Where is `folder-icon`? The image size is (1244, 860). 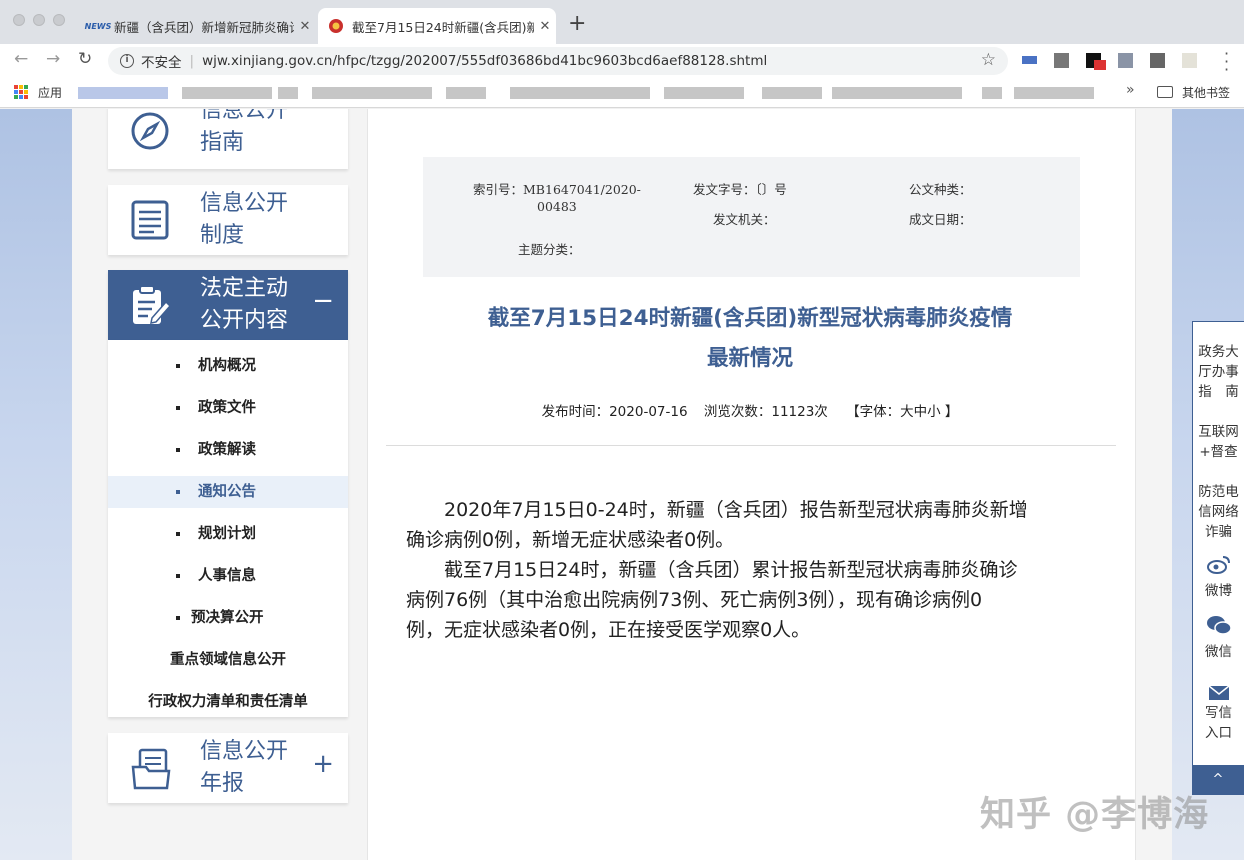 folder-icon is located at coordinates (1165, 92).